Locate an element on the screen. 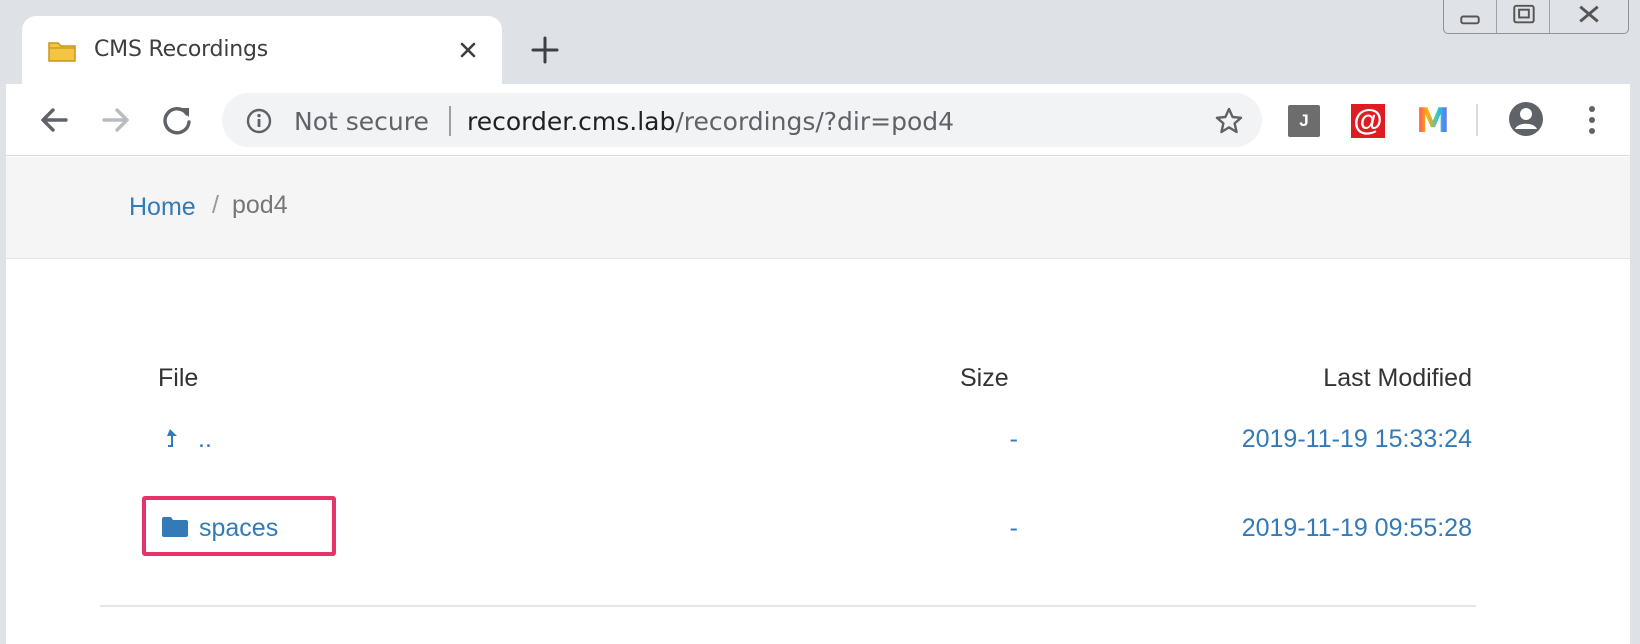  column-header-file: File is located at coordinates (178, 378).